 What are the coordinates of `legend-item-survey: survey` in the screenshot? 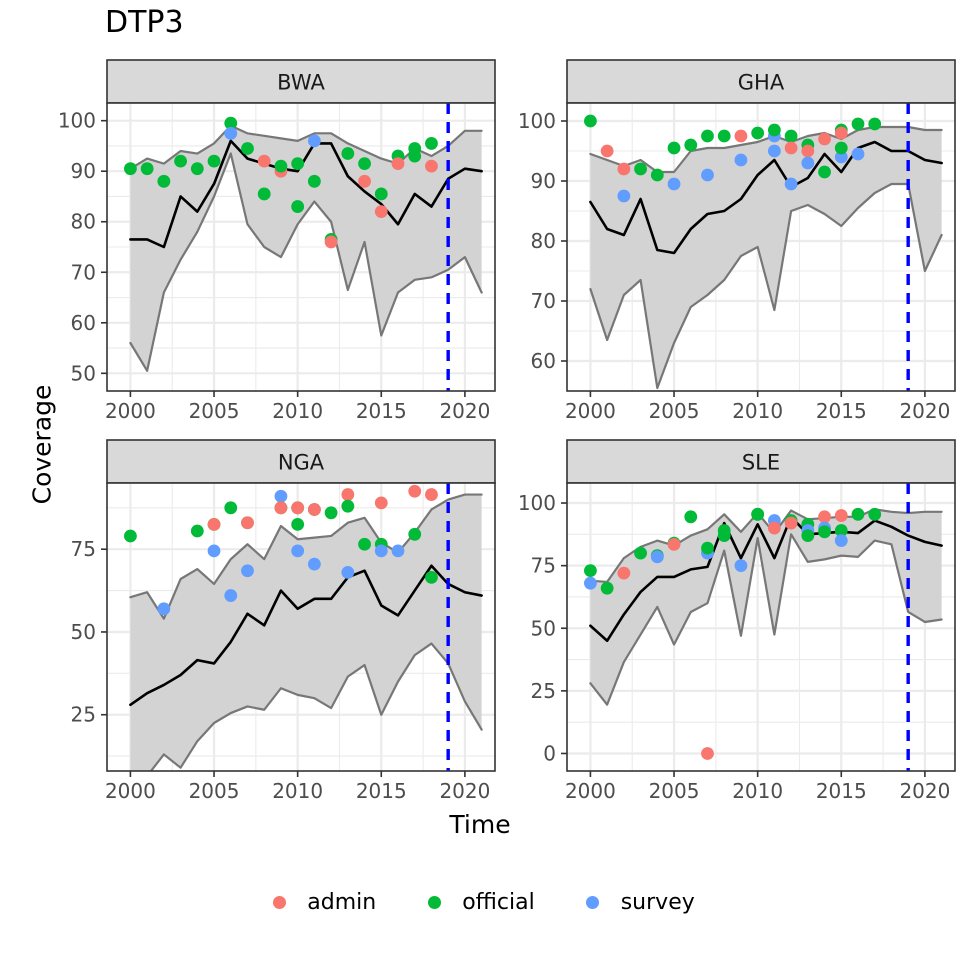 It's located at (637, 902).